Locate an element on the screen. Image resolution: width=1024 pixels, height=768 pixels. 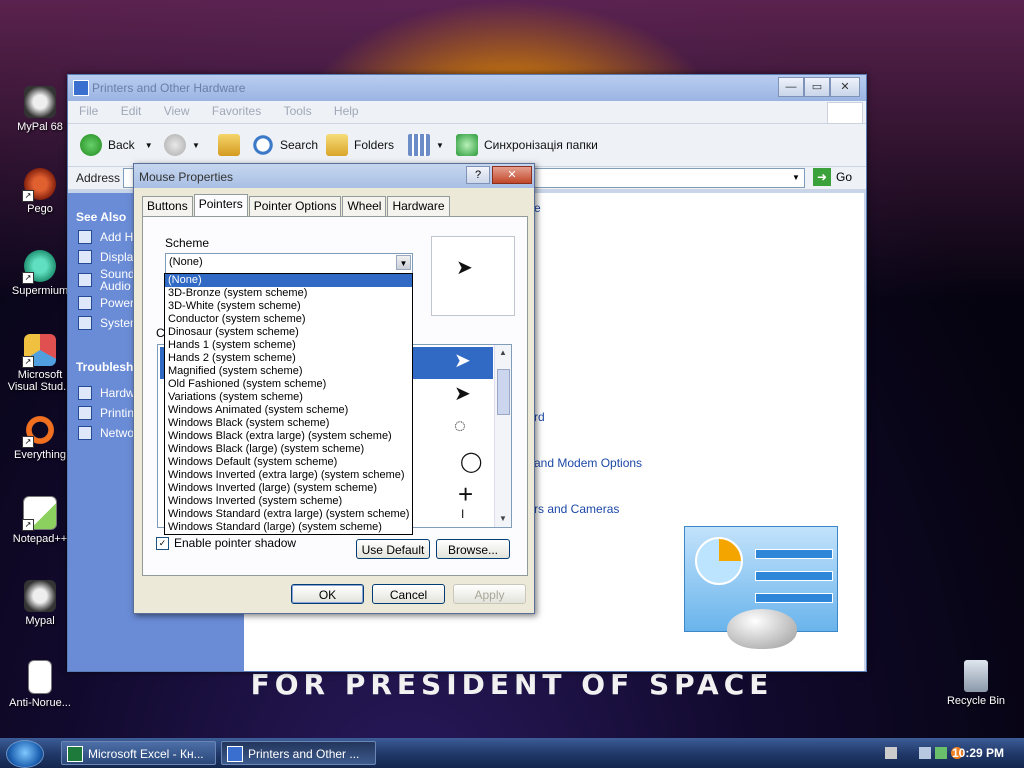
tab-wheel: Wheel is located at coordinates (364, 206).